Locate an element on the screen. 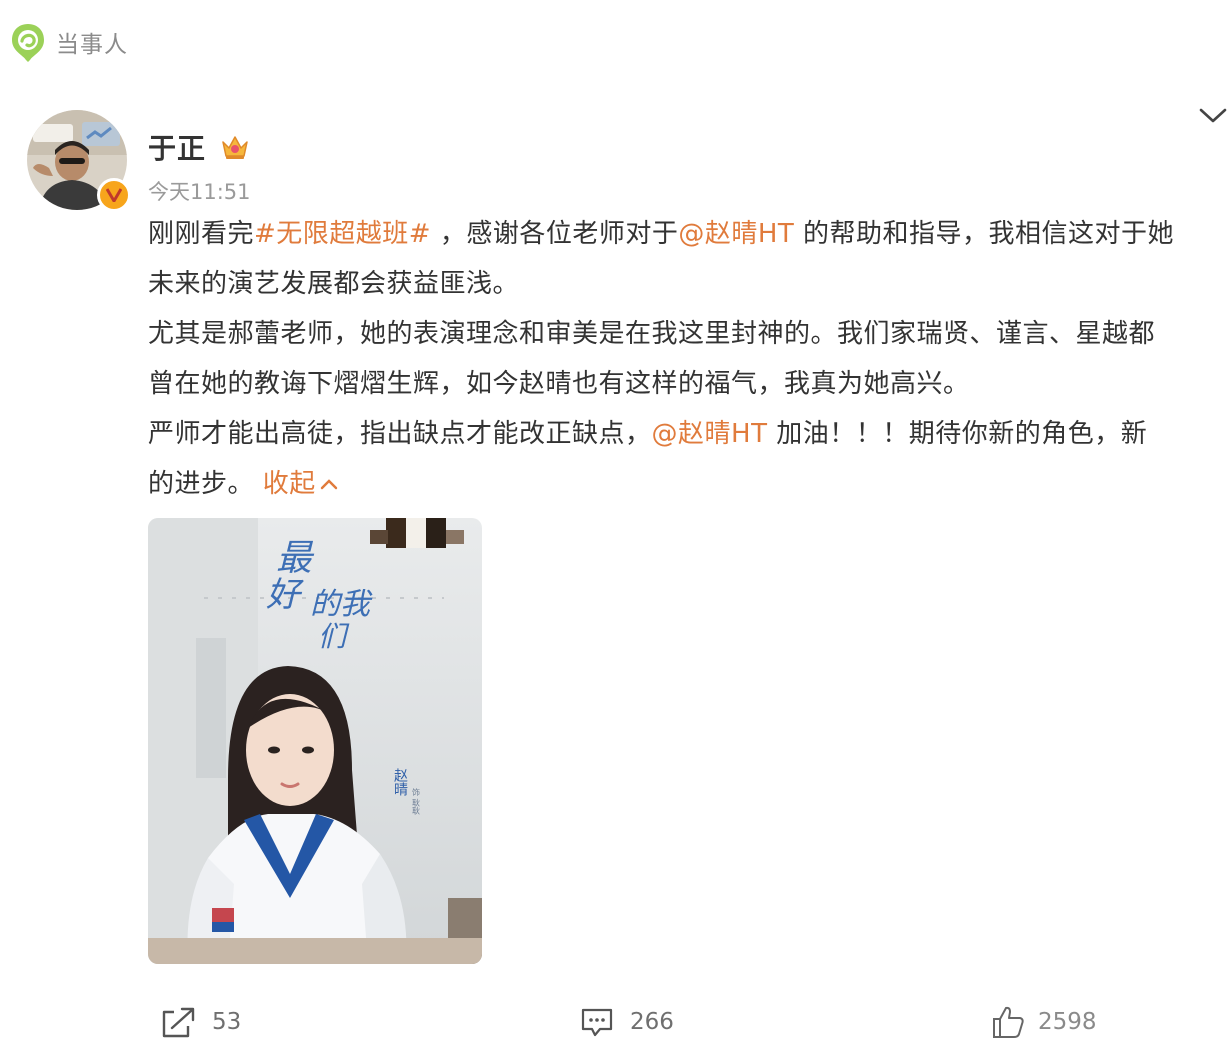 The image size is (1228, 1058). author-row: 于正 is located at coordinates (199, 147).